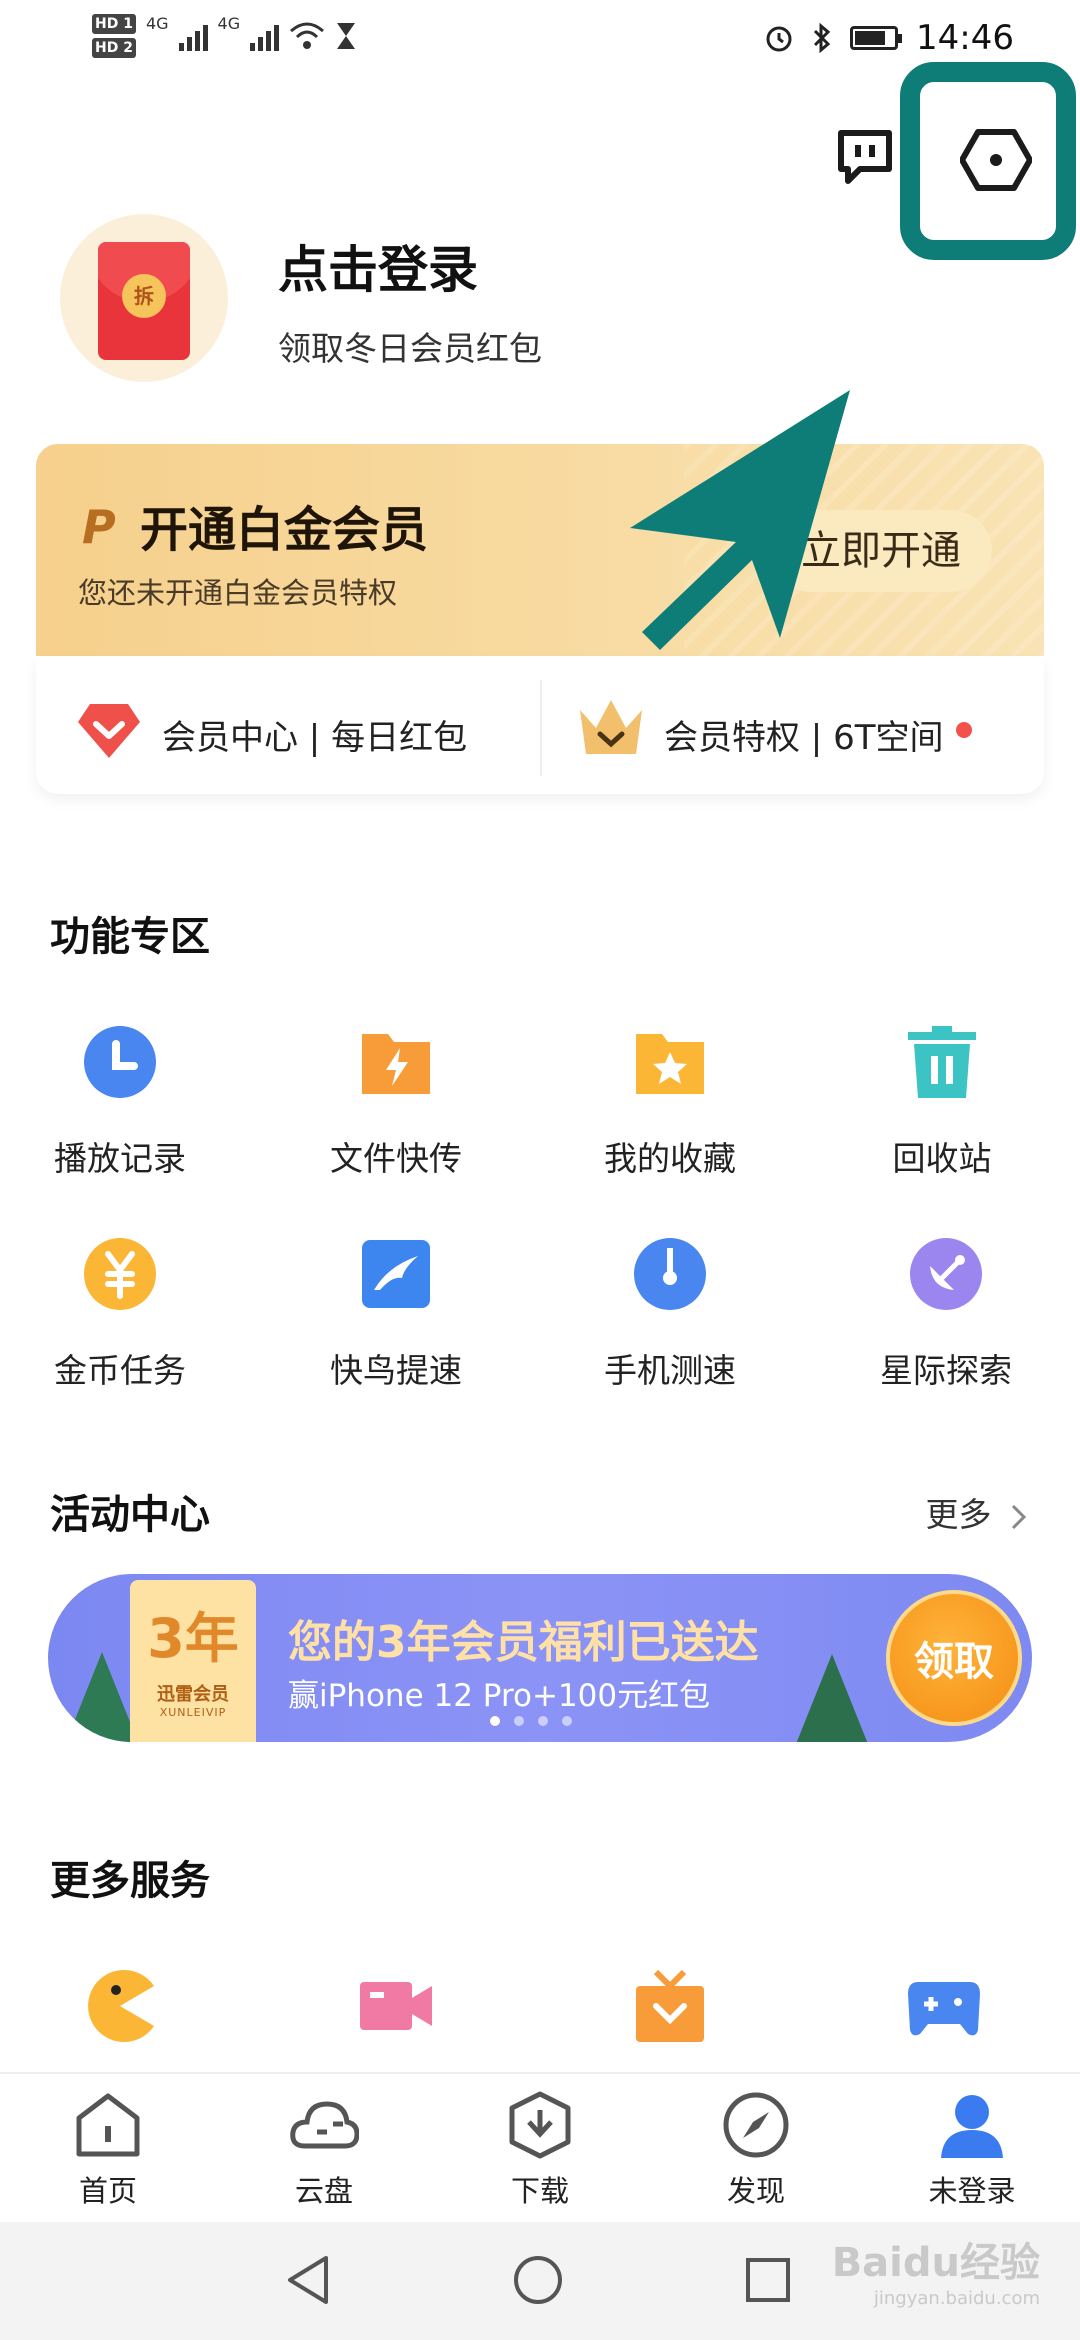 The height and width of the screenshot is (2340, 1080). What do you see at coordinates (107, 2191) in the screenshot?
I see `nav-label: 首页` at bounding box center [107, 2191].